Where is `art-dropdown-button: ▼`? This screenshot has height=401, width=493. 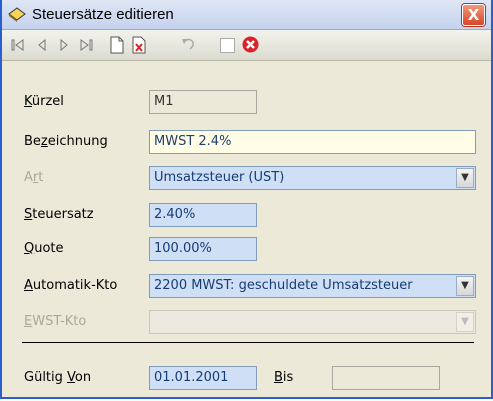 art-dropdown-button: ▼ is located at coordinates (465, 178).